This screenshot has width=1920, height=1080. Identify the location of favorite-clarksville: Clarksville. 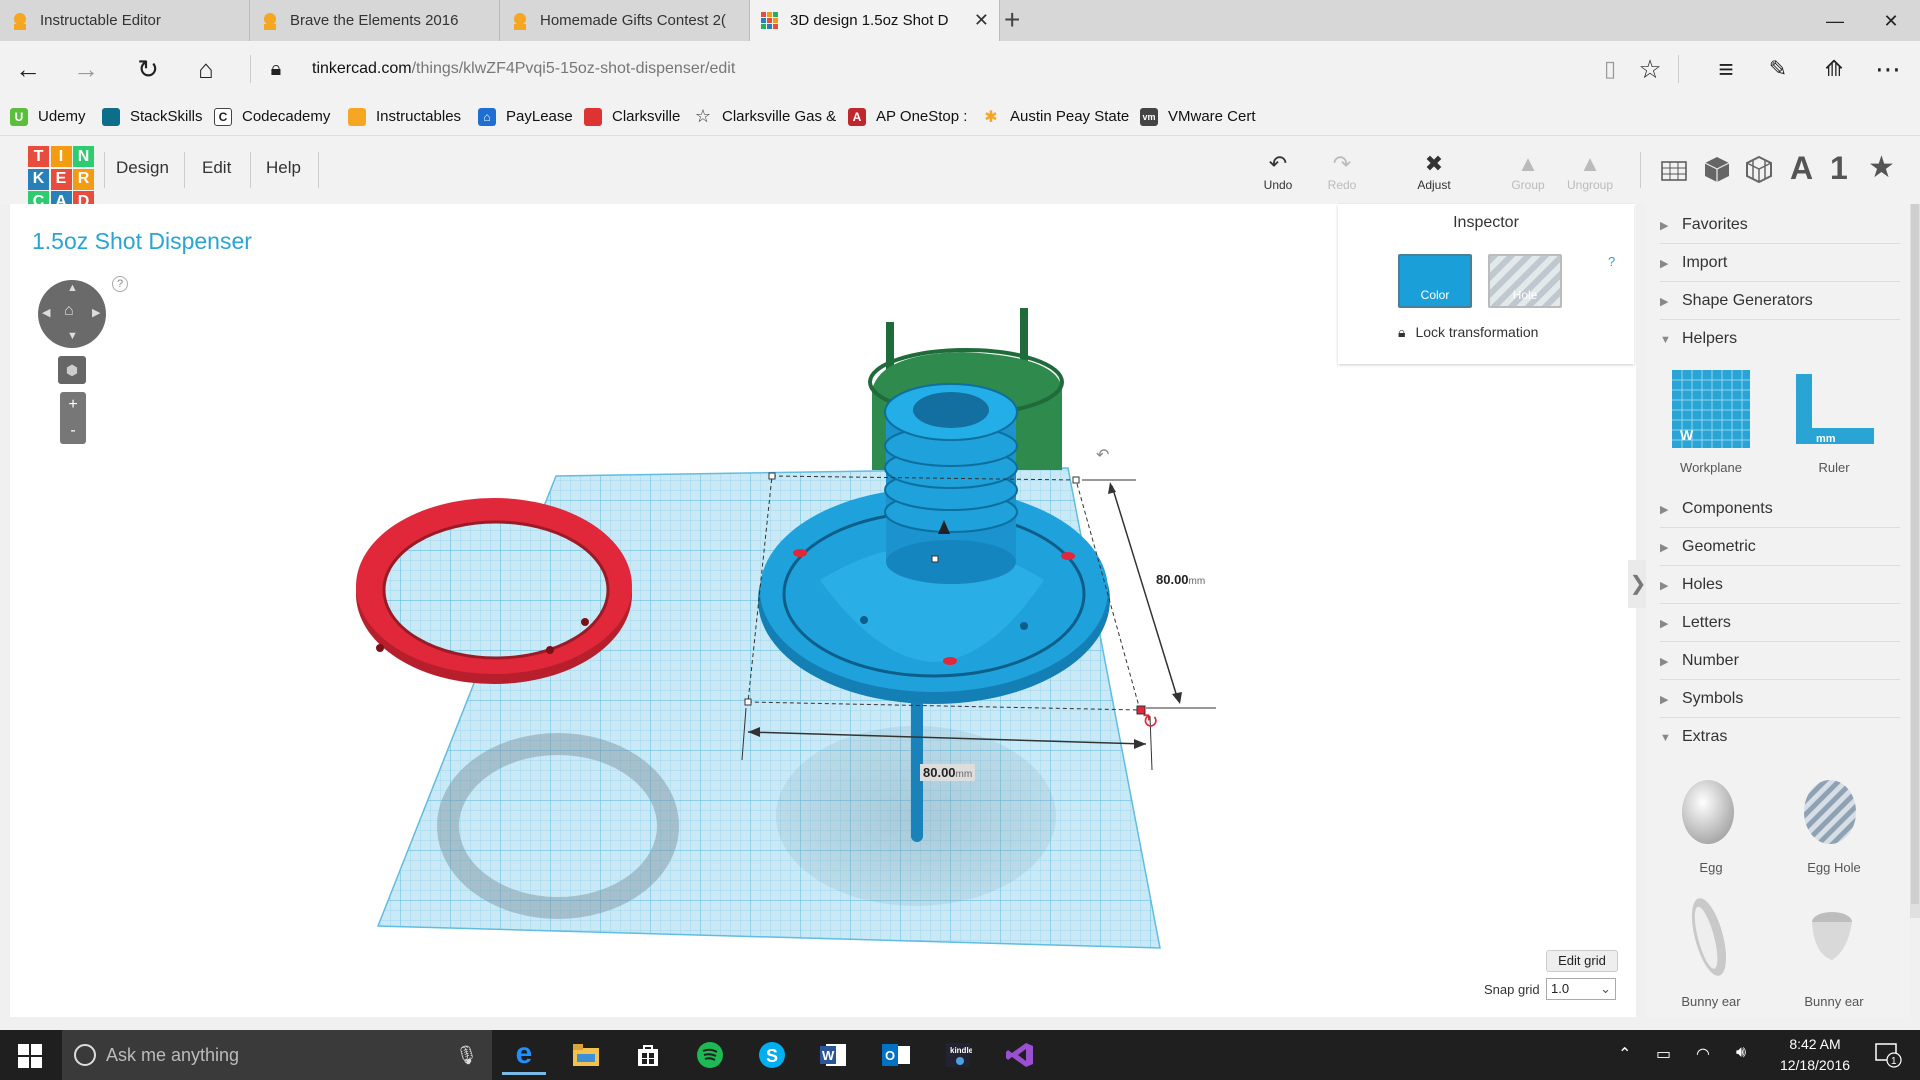
(632, 116).